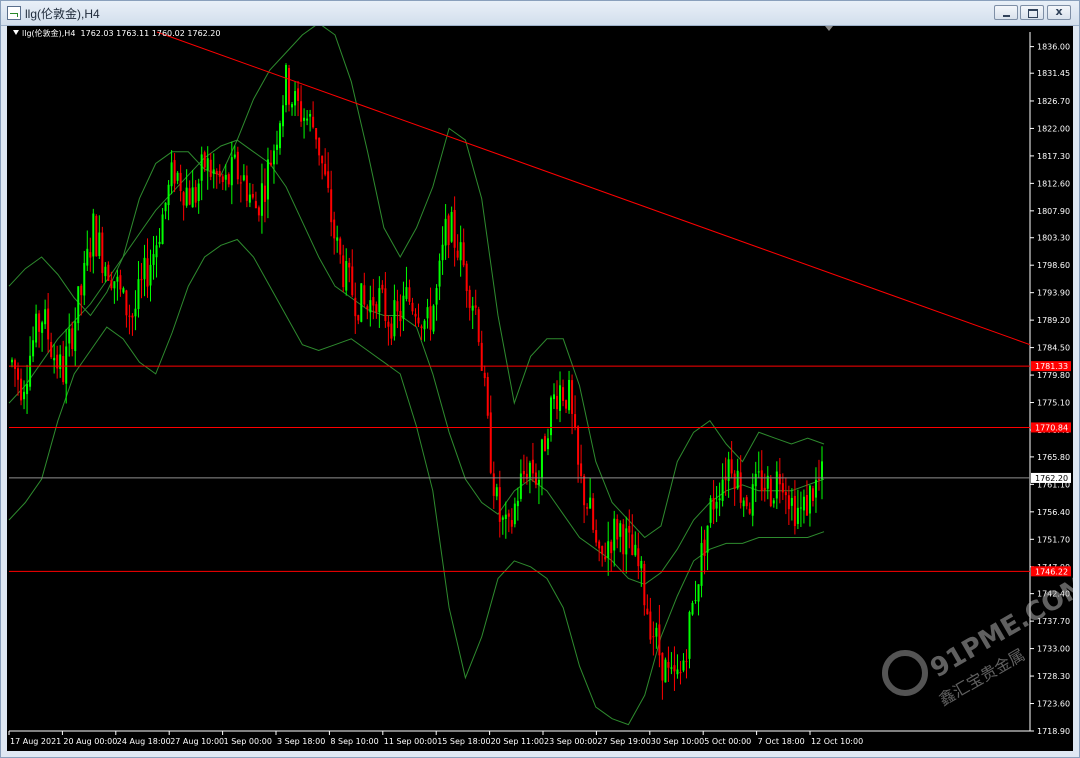 The image size is (1080, 758). What do you see at coordinates (16, 32) in the screenshot?
I see `dropdown-triangle-icon` at bounding box center [16, 32].